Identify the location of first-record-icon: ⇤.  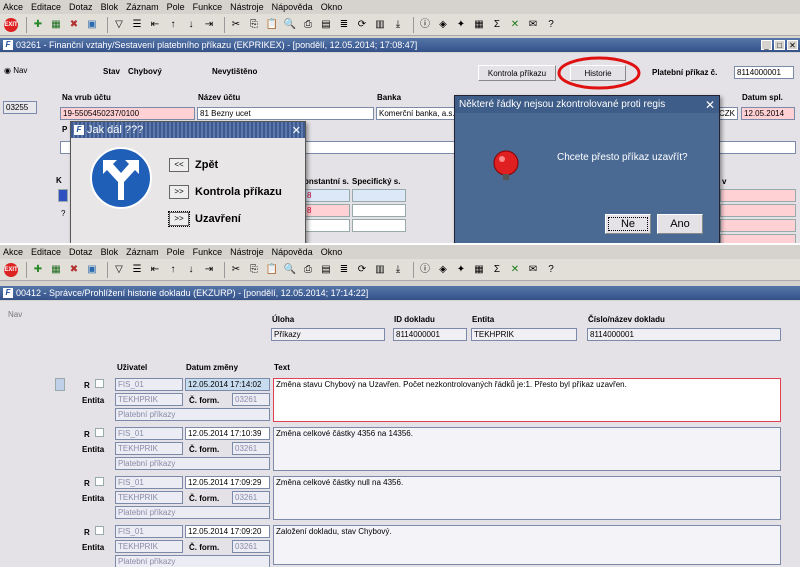
(155, 25).